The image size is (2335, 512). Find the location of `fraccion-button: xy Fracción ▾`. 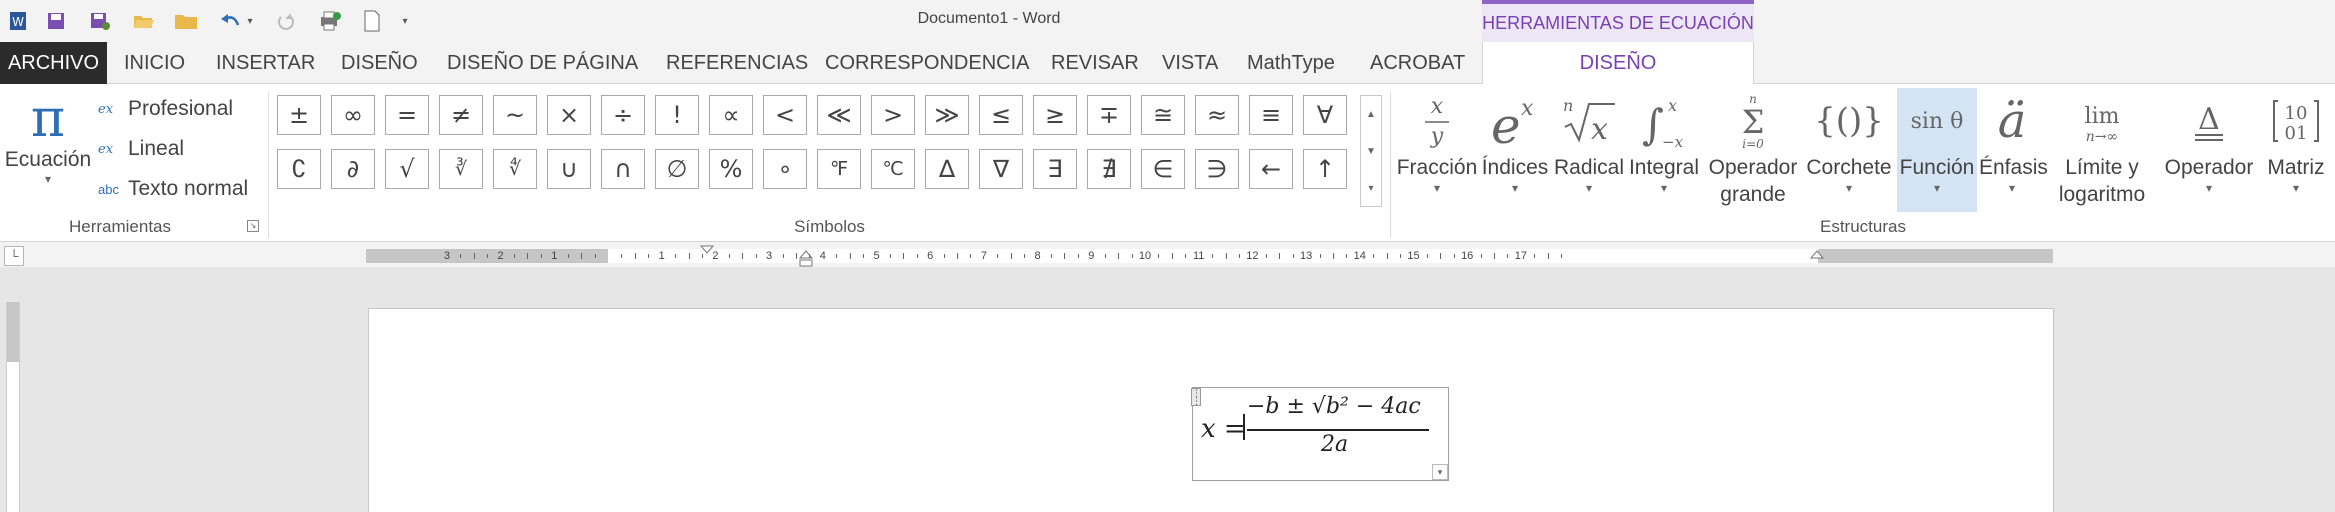

fraccion-button: xy Fracción ▾ is located at coordinates (1437, 150).